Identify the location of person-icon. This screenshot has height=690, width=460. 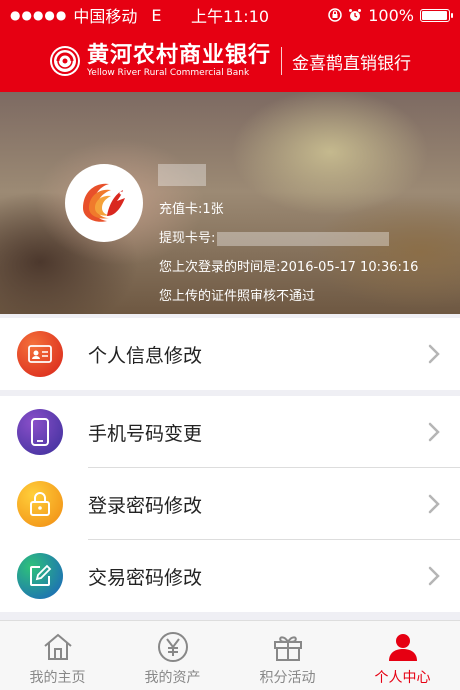
(402, 647).